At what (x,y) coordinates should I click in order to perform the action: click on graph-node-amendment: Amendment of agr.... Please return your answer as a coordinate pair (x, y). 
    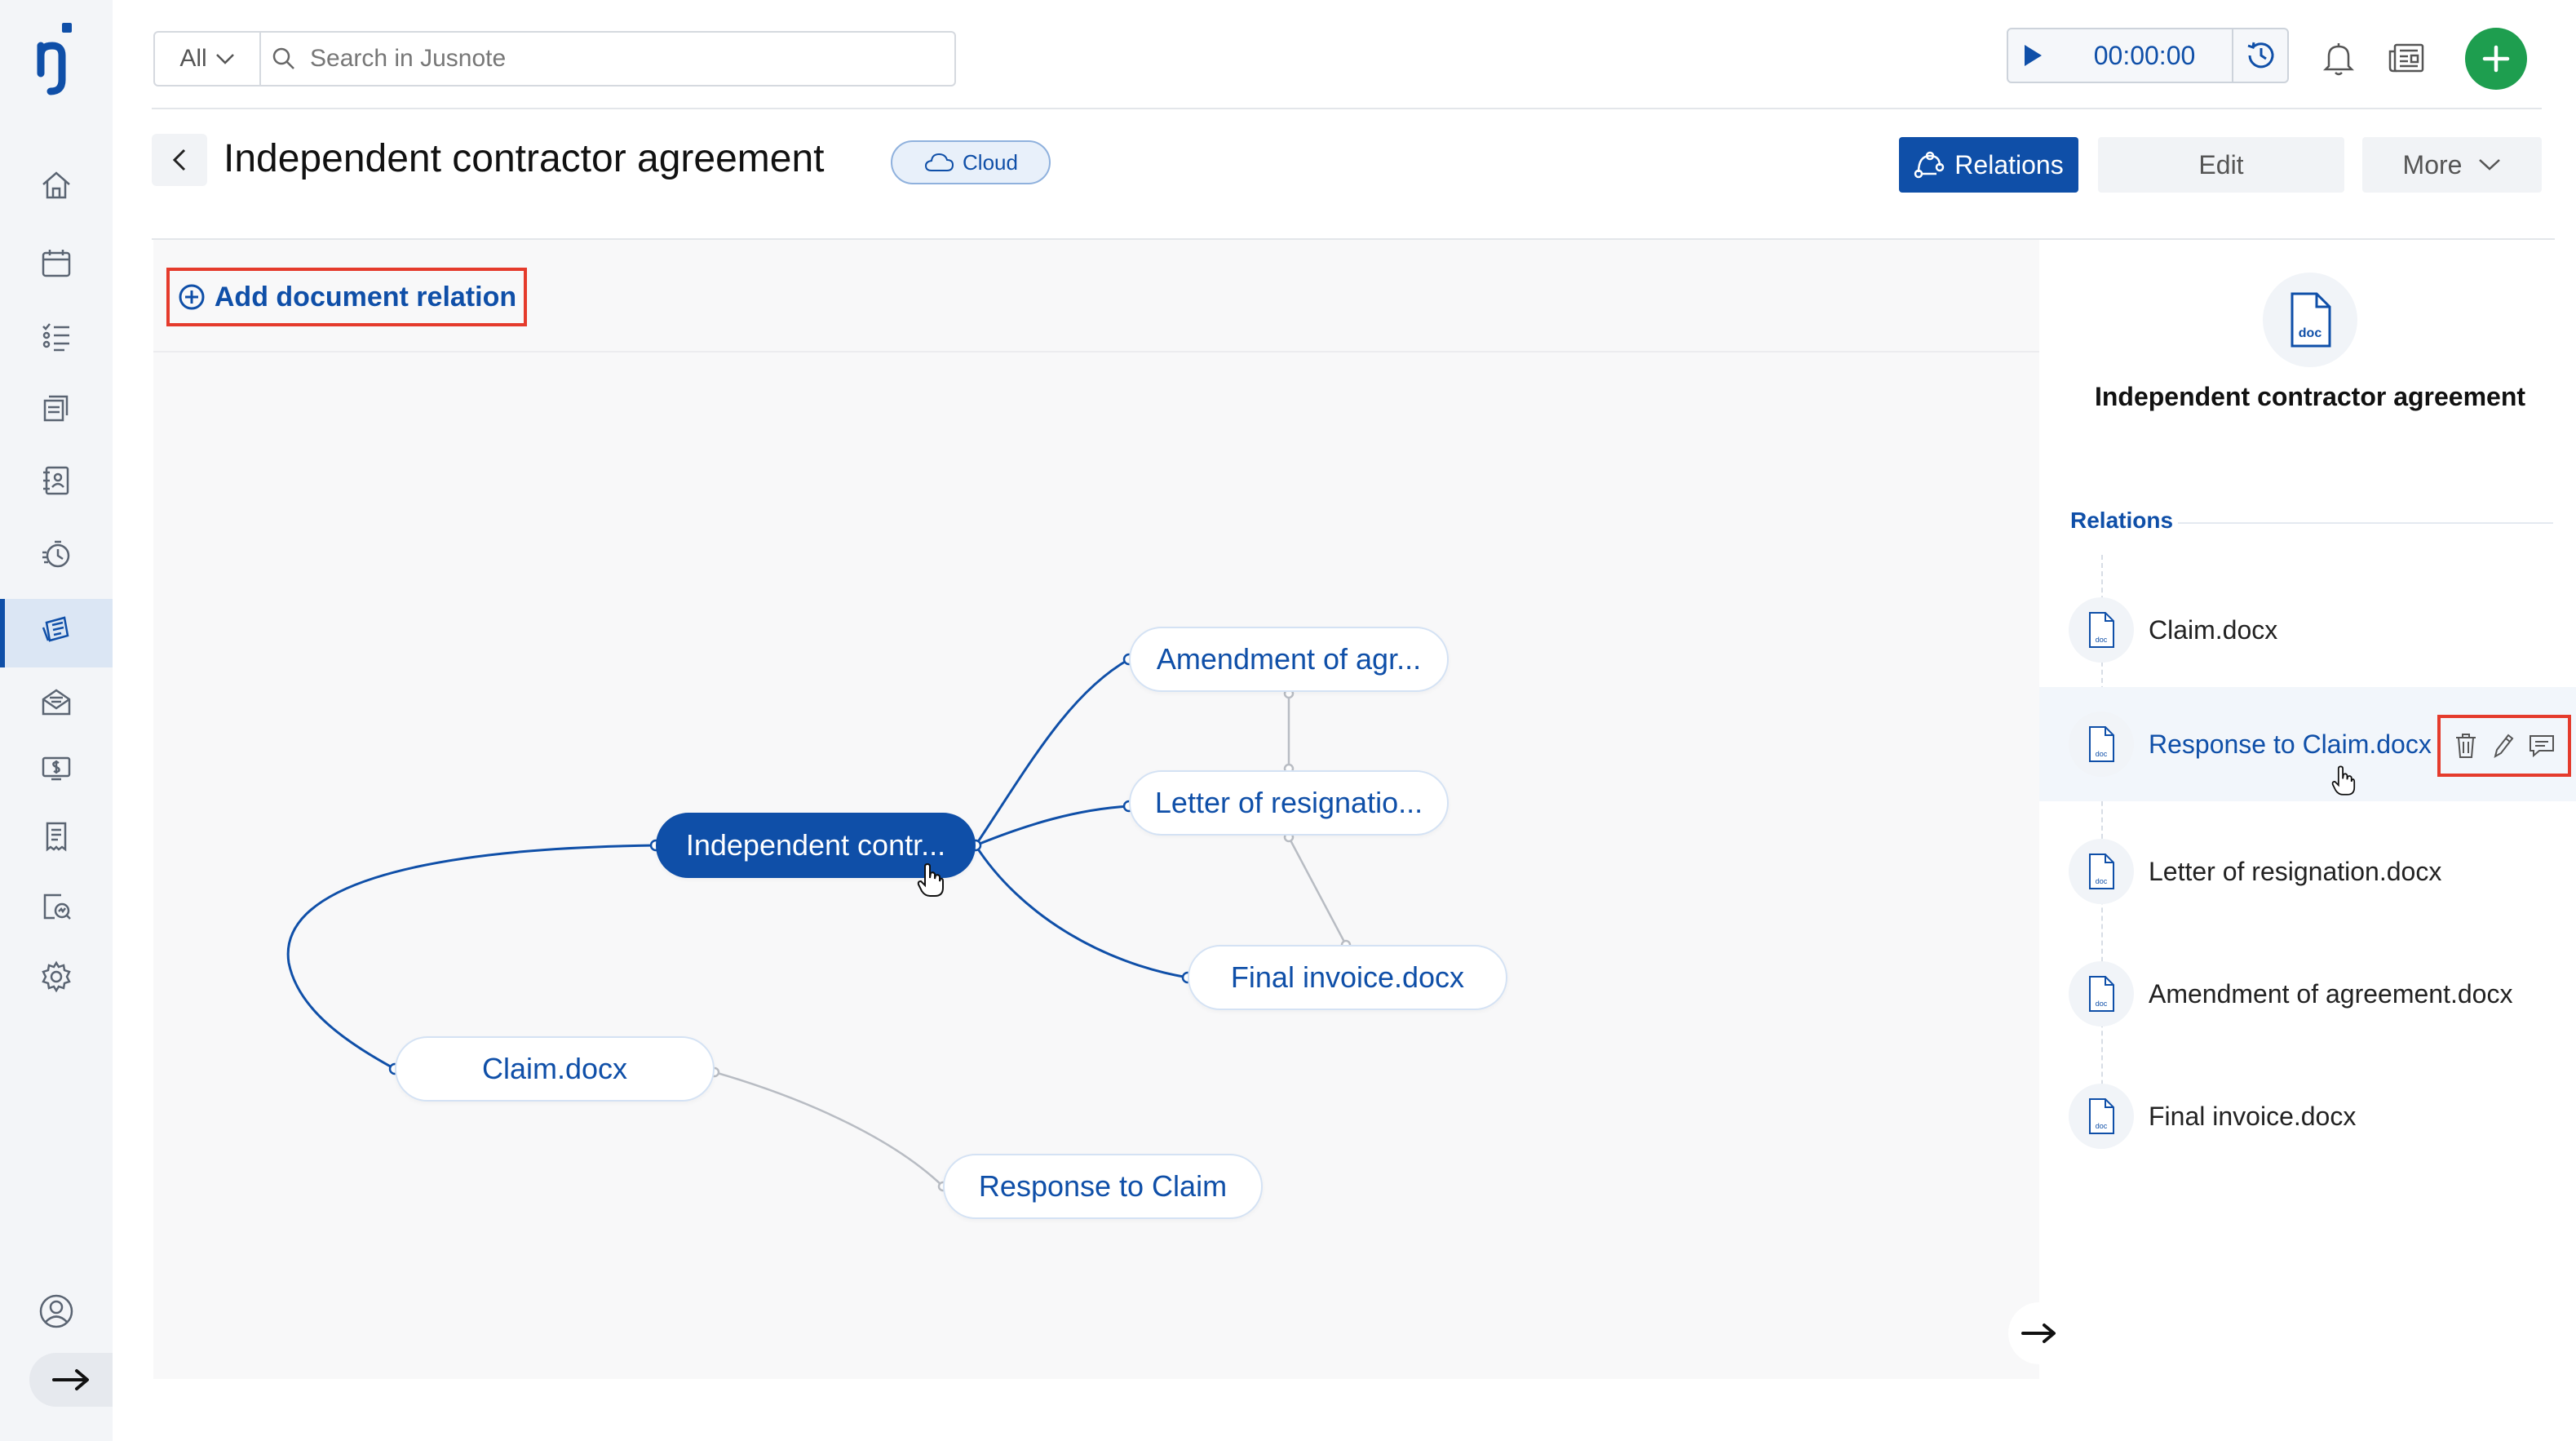
    Looking at the image, I should click on (1289, 659).